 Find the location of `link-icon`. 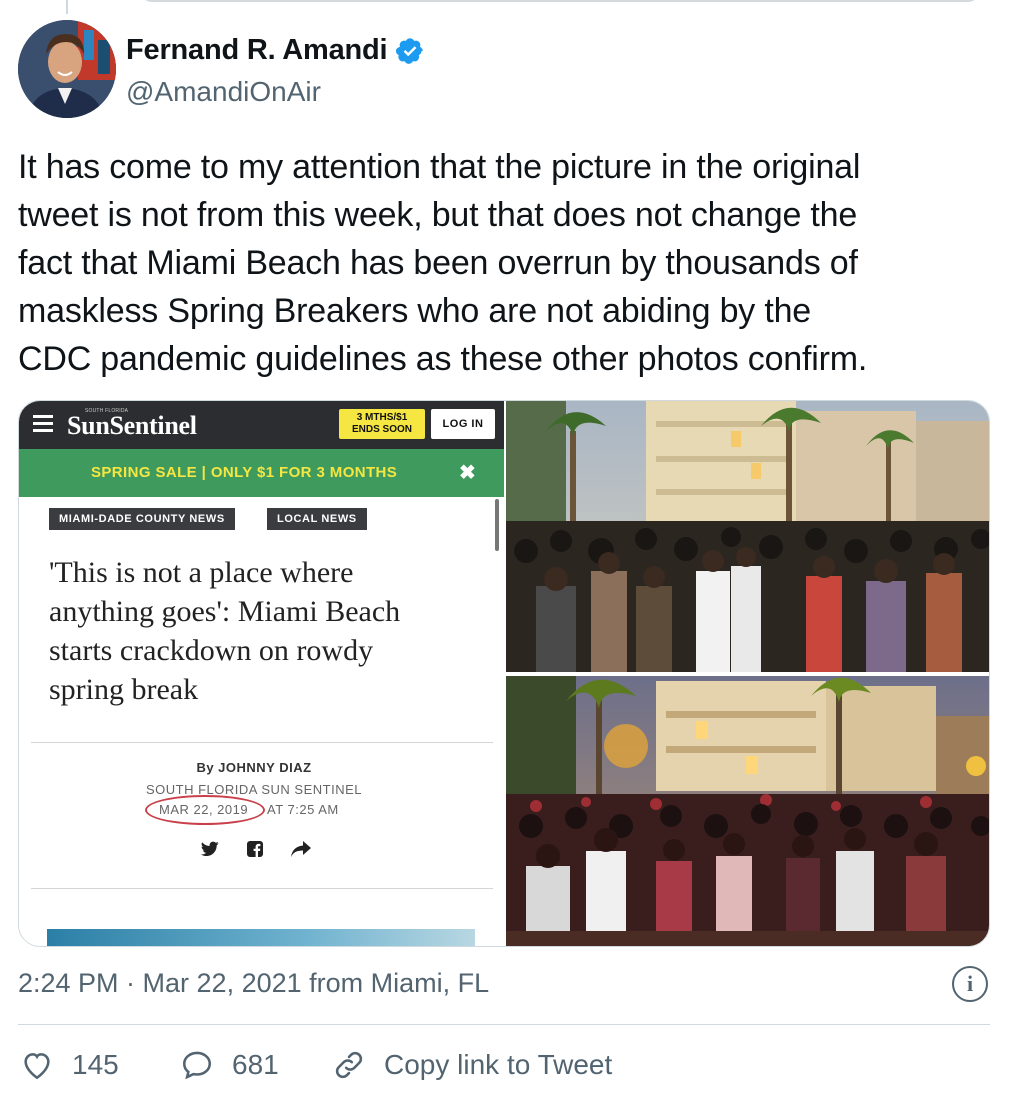

link-icon is located at coordinates (349, 1065).